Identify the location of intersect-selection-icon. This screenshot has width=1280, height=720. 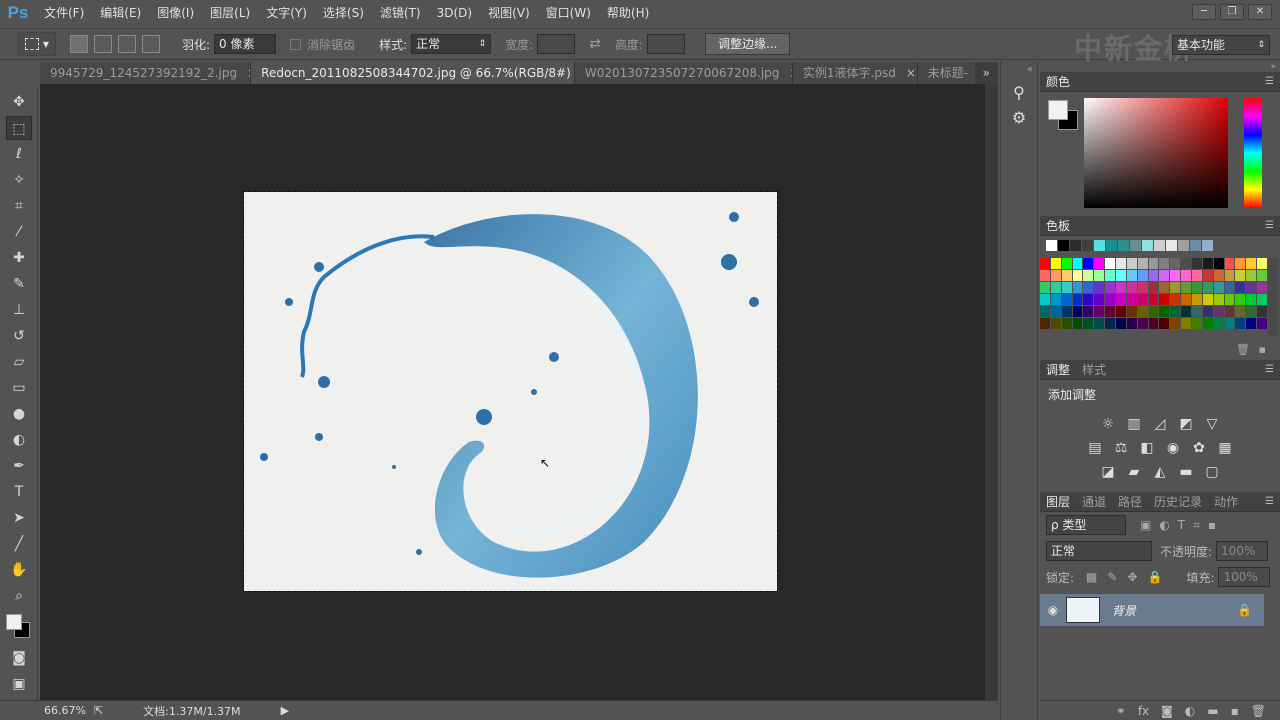
(151, 44).